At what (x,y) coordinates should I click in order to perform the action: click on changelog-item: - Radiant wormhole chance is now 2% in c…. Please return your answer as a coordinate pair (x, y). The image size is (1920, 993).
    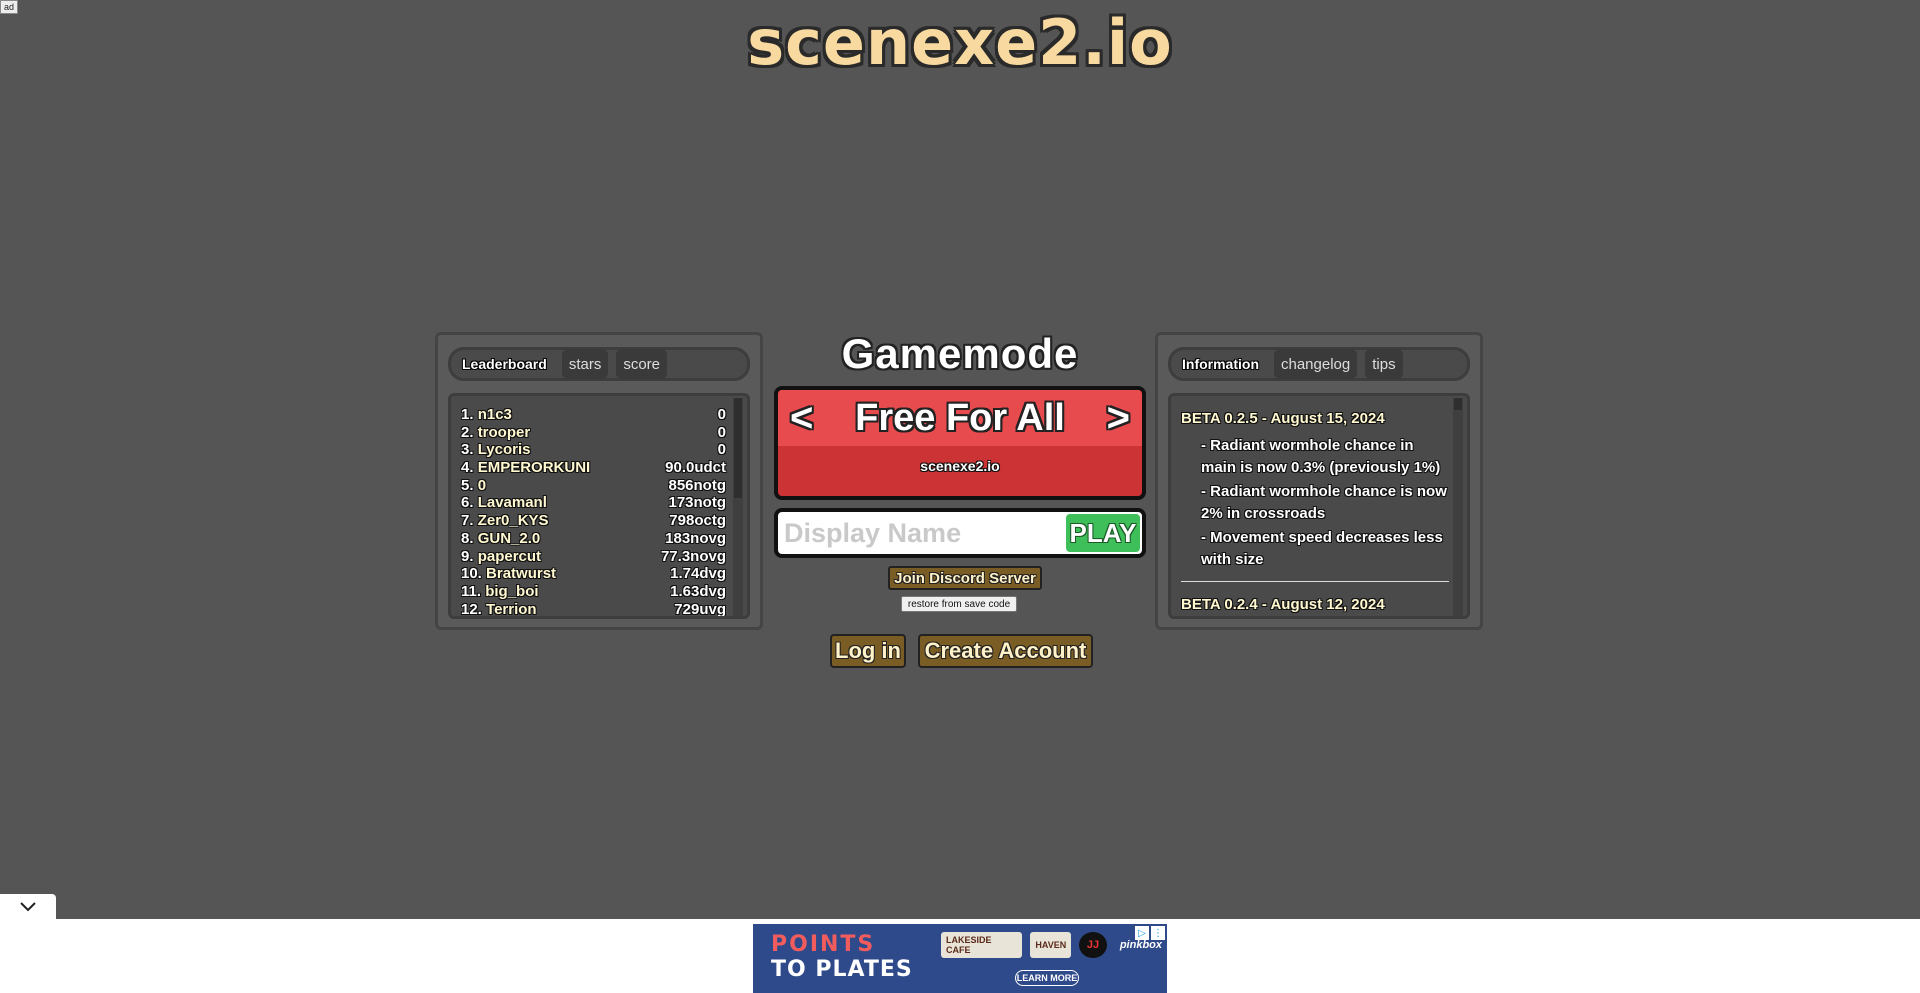
    Looking at the image, I should click on (1324, 502).